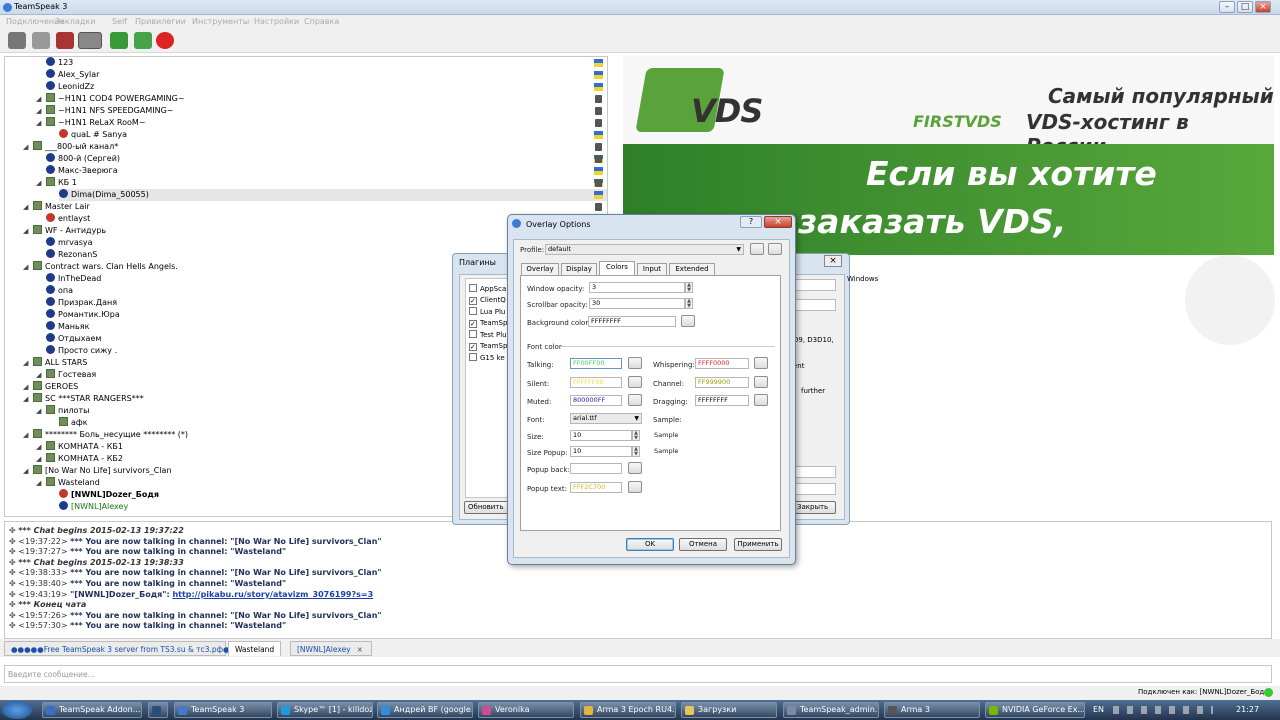 The image size is (1280, 720). What do you see at coordinates (650, 544) in the screenshot?
I see `ok-button: OK` at bounding box center [650, 544].